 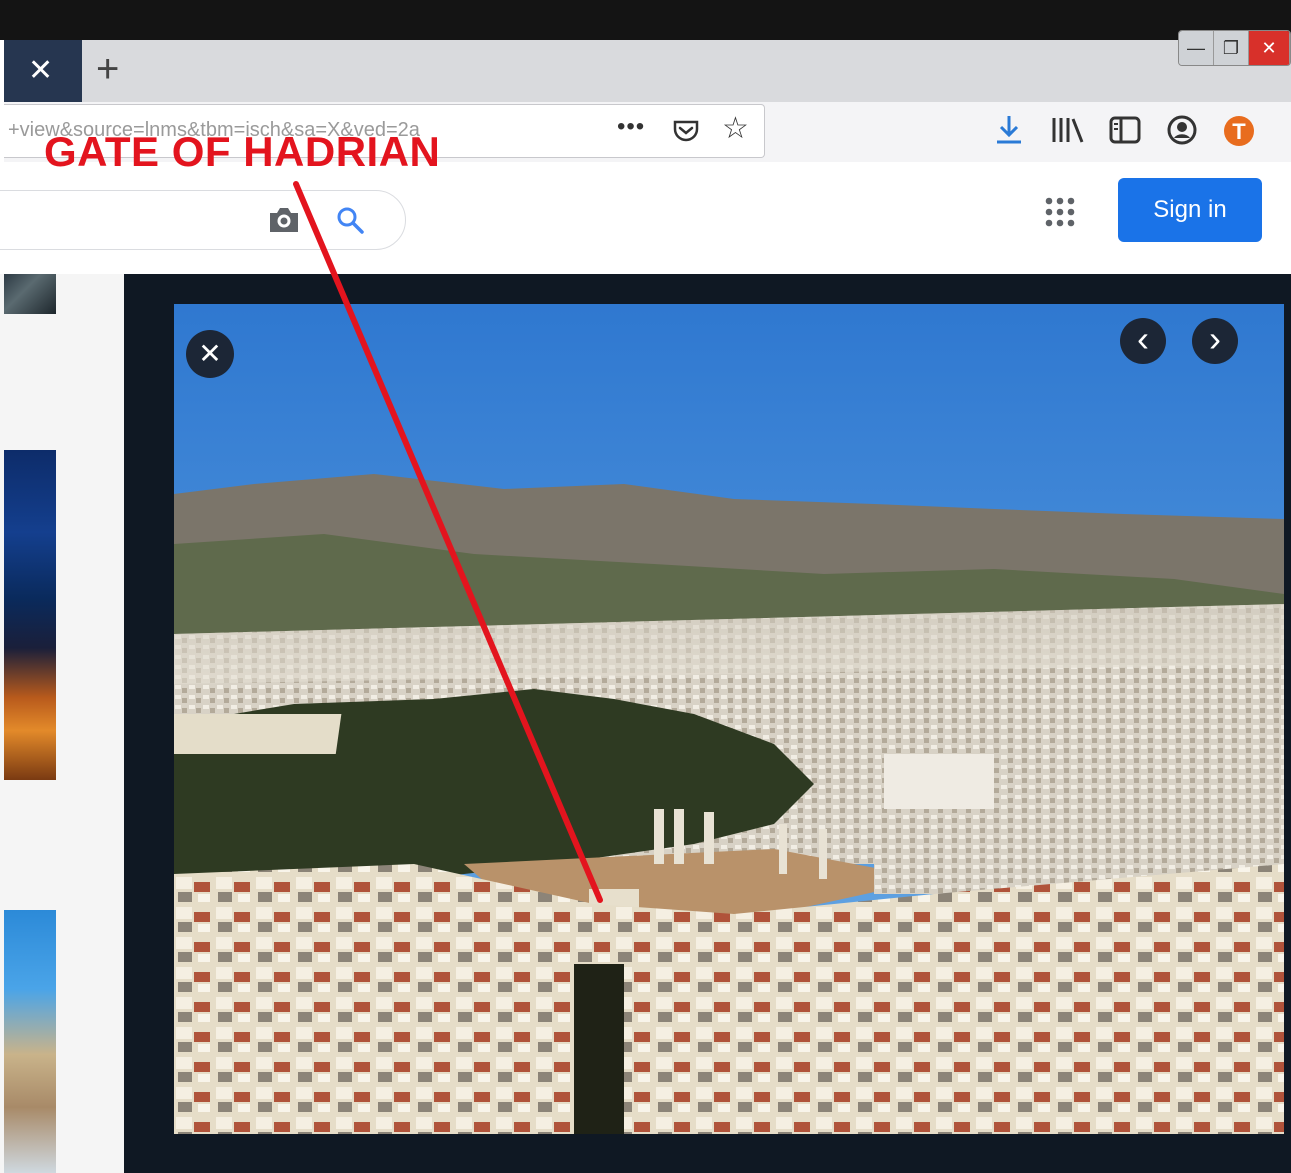 What do you see at coordinates (1269, 48) in the screenshot?
I see `window-close-button: ✕` at bounding box center [1269, 48].